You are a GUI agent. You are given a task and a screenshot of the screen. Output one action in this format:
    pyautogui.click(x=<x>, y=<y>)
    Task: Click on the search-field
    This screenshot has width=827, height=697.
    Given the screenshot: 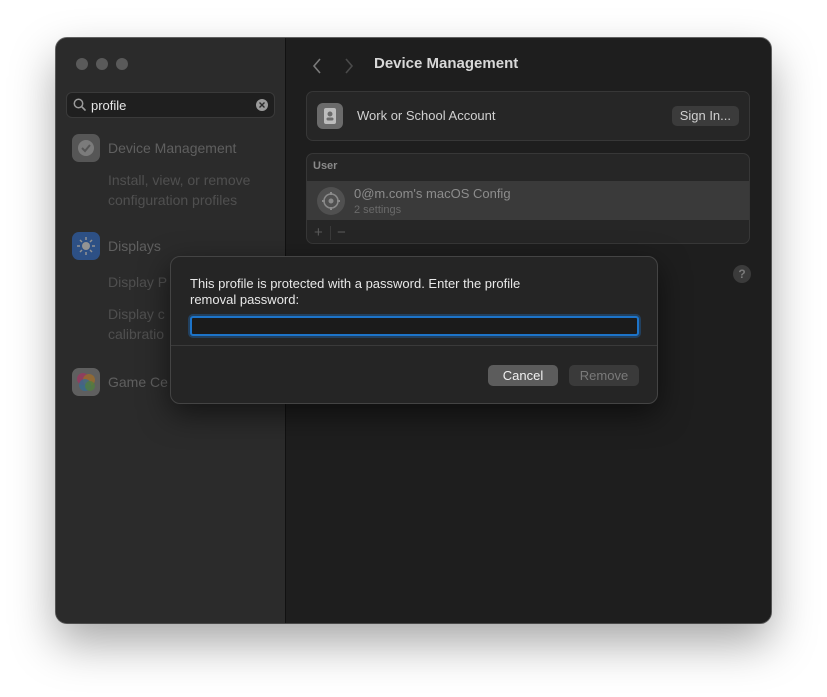 What is the action you would take?
    pyautogui.click(x=170, y=105)
    